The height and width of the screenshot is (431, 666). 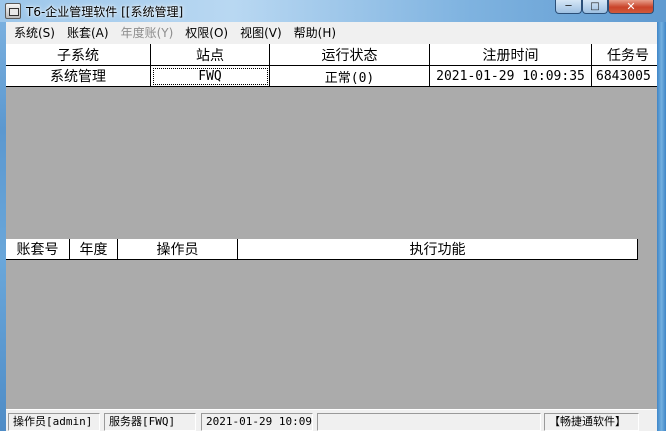 I want to click on subsystem-grid-header: 子系统 站点 运行状态 注册时间 任务号, so click(x=331, y=55).